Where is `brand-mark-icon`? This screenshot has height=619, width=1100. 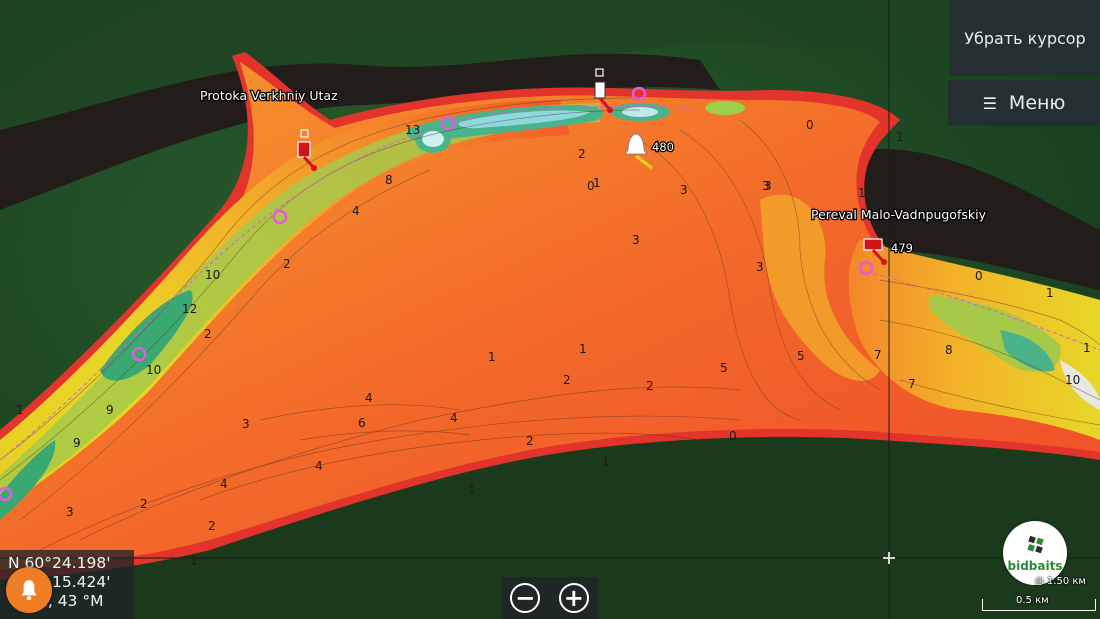 brand-mark-icon is located at coordinates (1035, 544).